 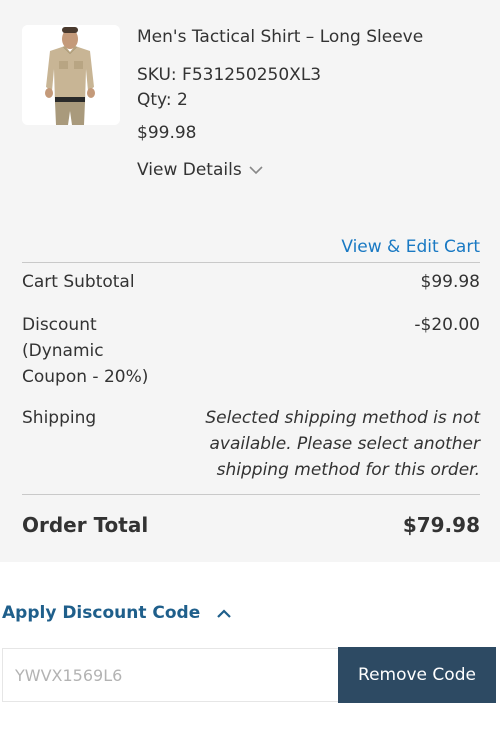 I want to click on shirt-photo-icon, so click(x=71, y=75).